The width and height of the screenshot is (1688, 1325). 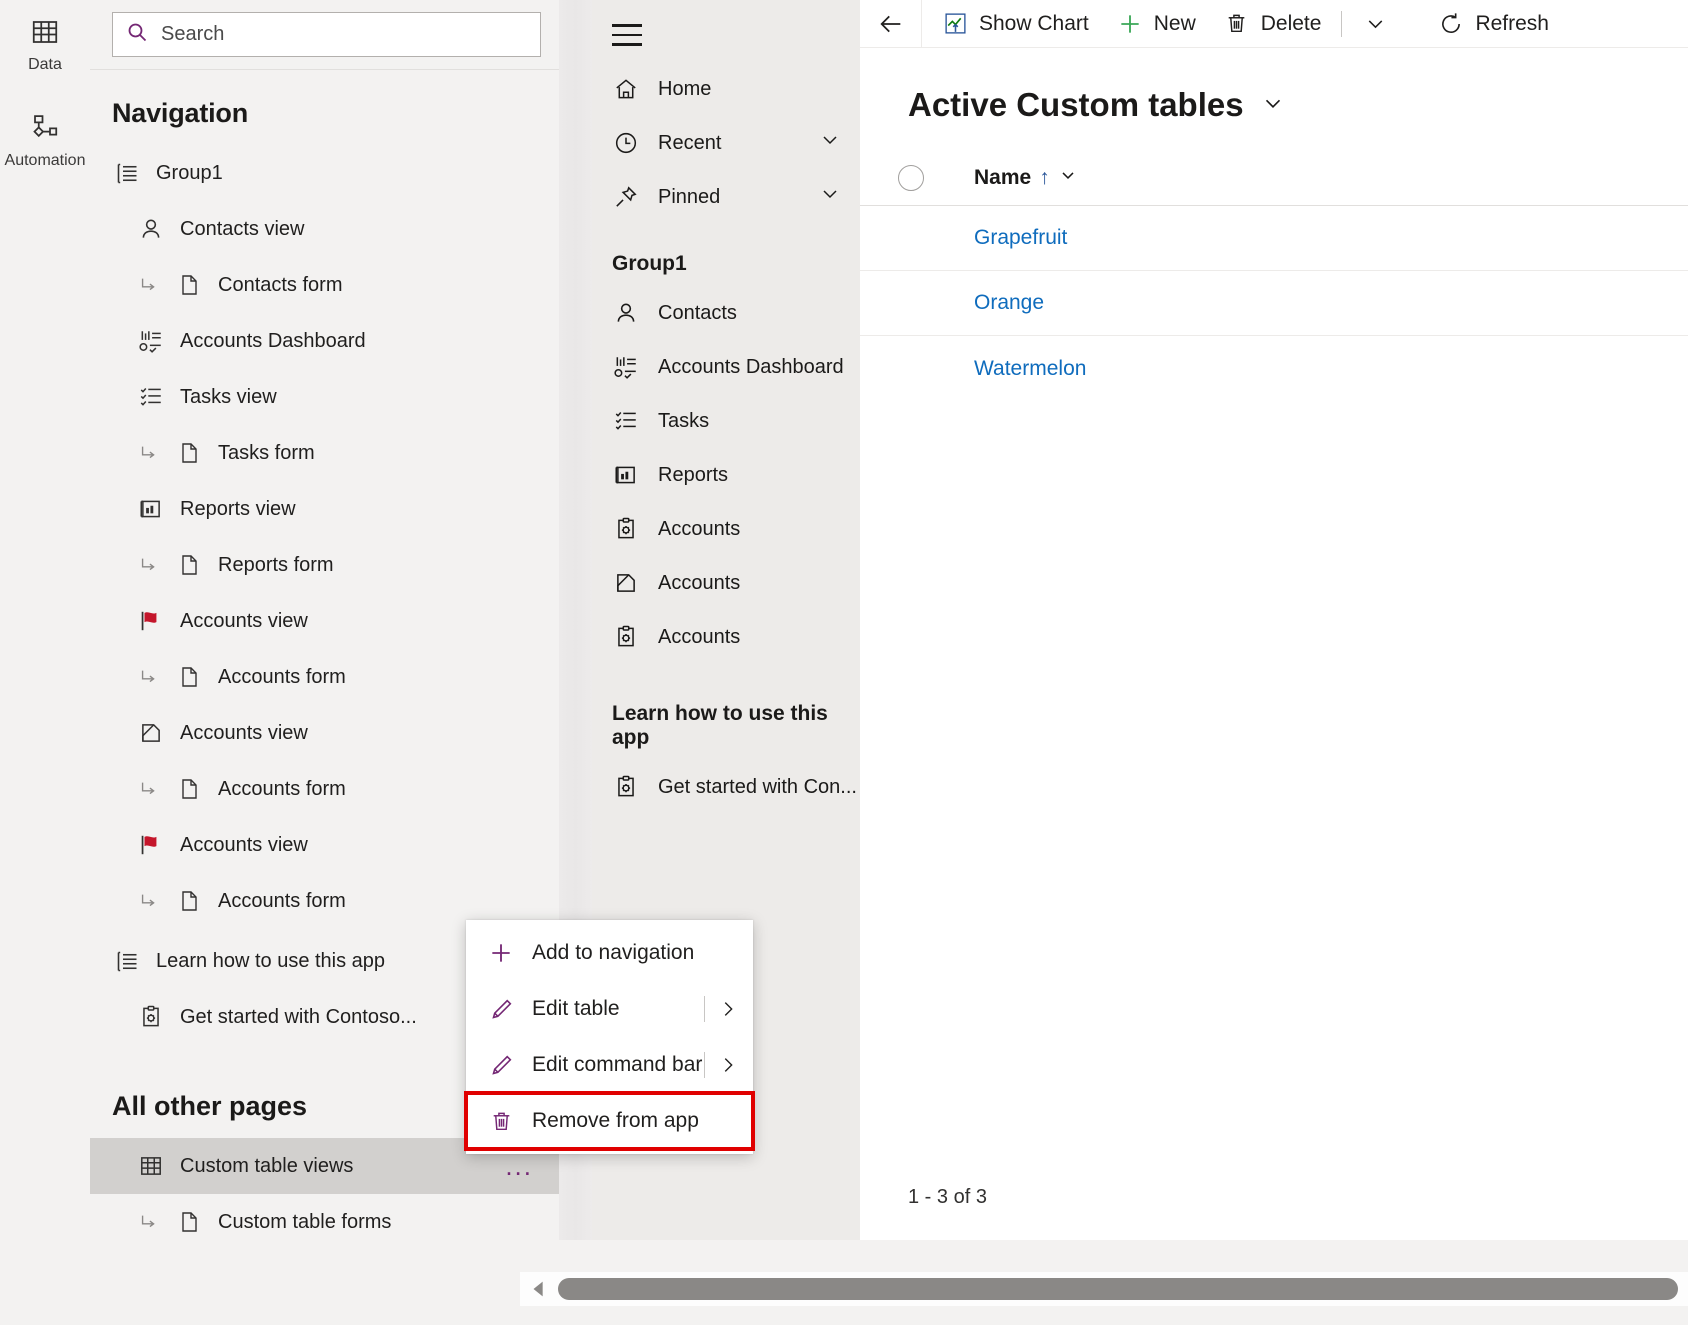 What do you see at coordinates (697, 312) in the screenshot?
I see `preview-item-label: Contacts` at bounding box center [697, 312].